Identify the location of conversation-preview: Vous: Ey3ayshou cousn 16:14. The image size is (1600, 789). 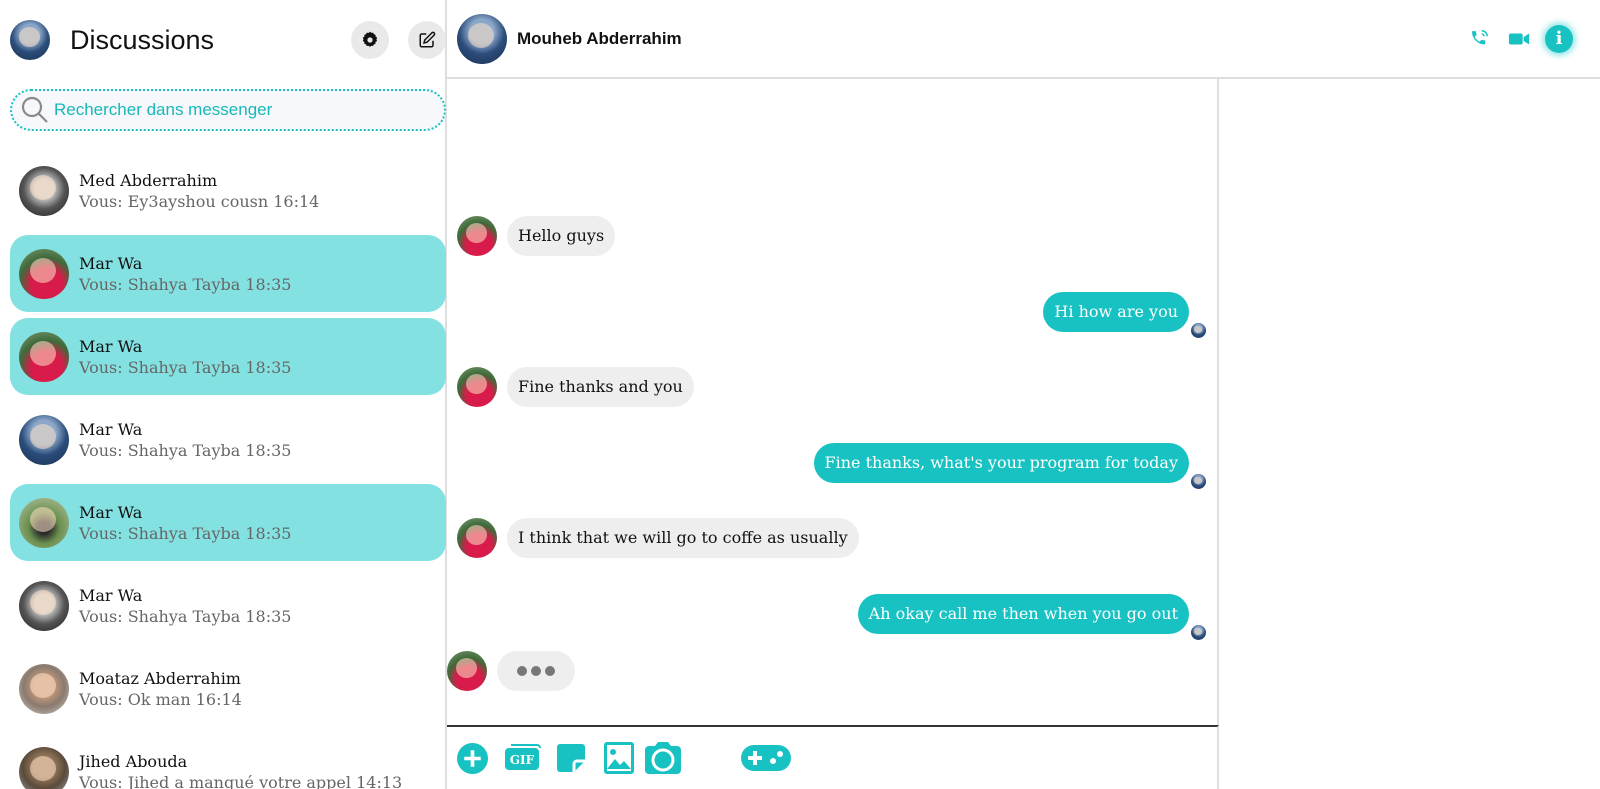
(199, 201).